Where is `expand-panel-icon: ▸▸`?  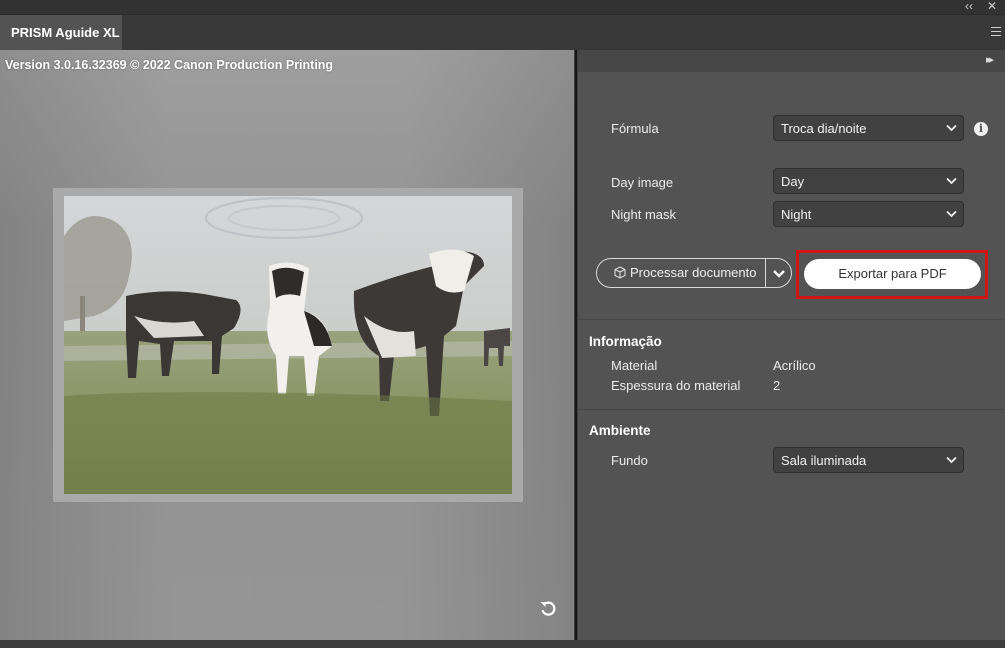 expand-panel-icon: ▸▸ is located at coordinates (990, 59).